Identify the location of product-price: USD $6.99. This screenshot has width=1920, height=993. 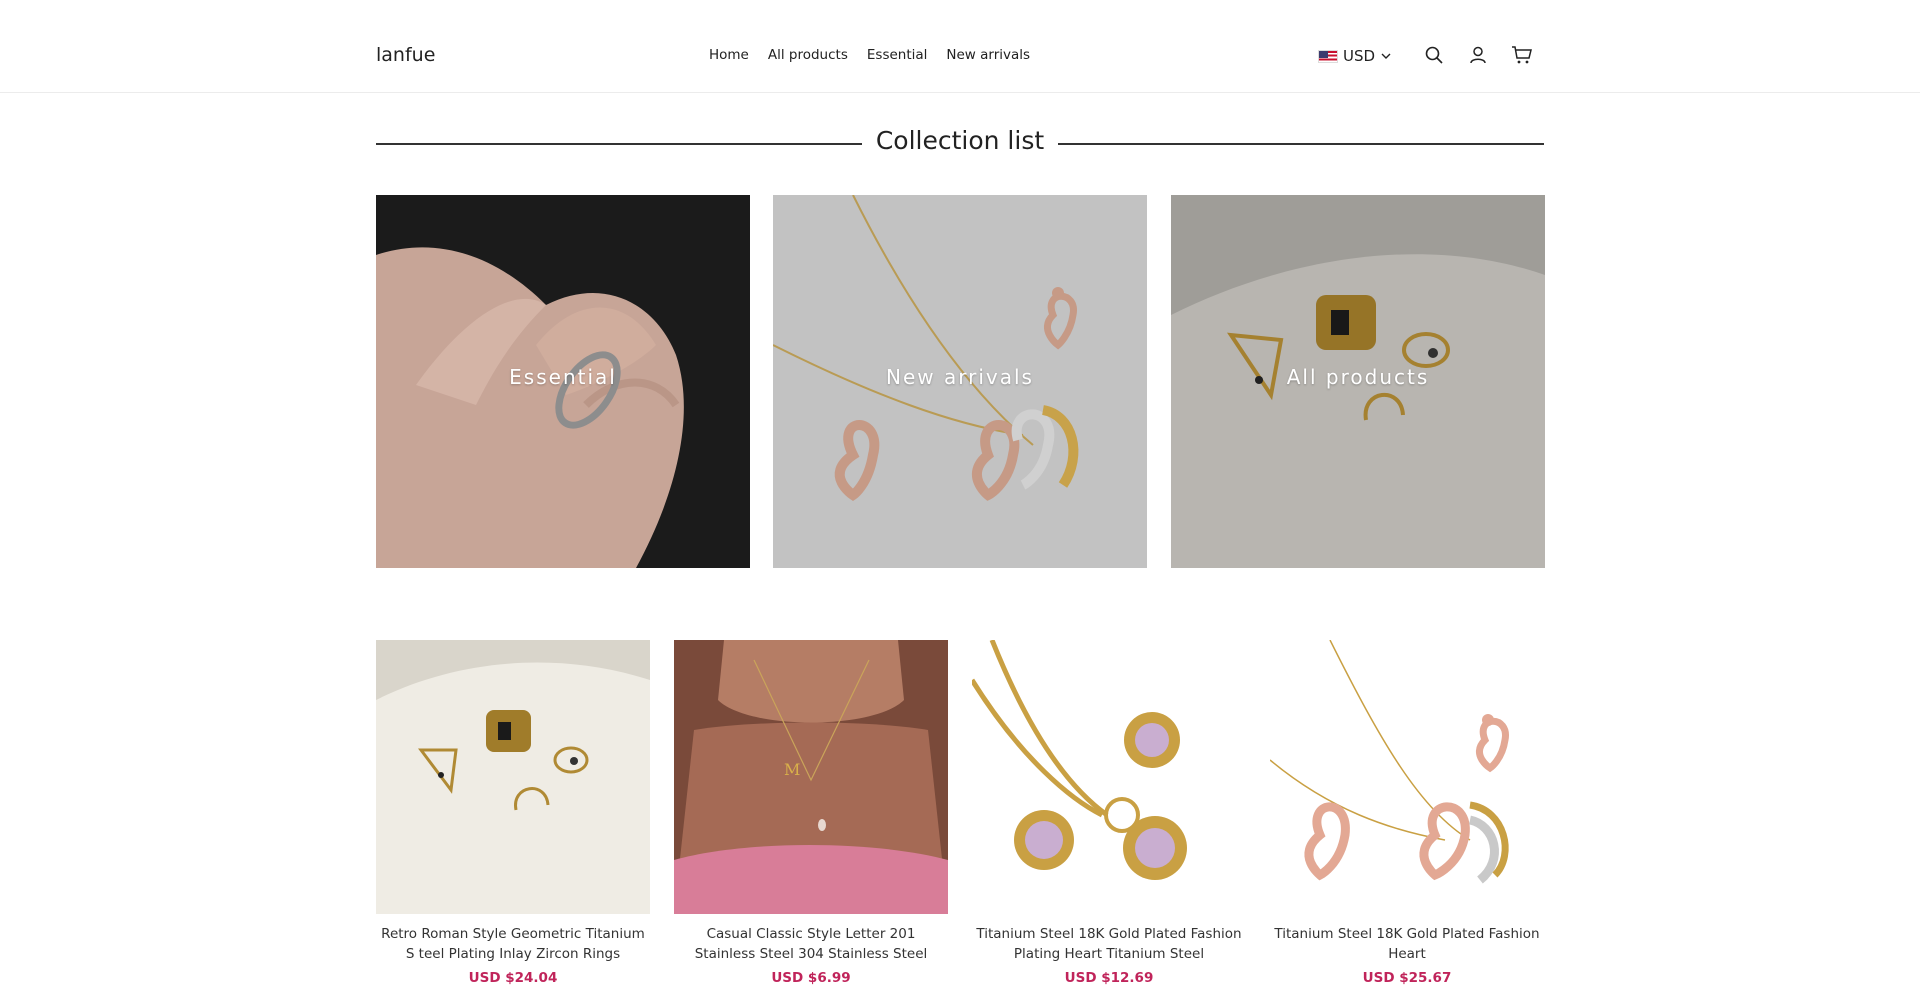
(811, 978).